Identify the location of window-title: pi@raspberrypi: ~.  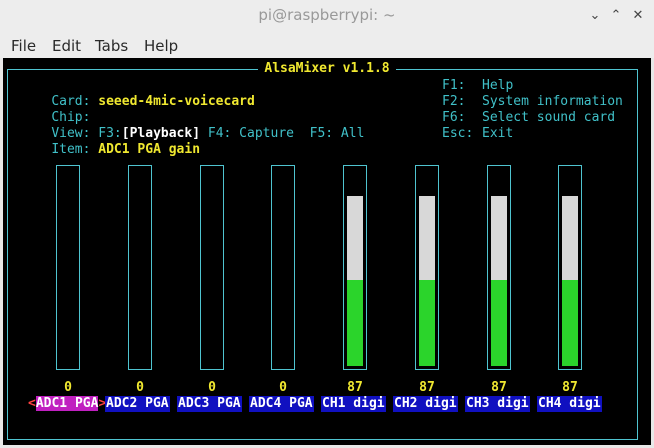
(327, 15).